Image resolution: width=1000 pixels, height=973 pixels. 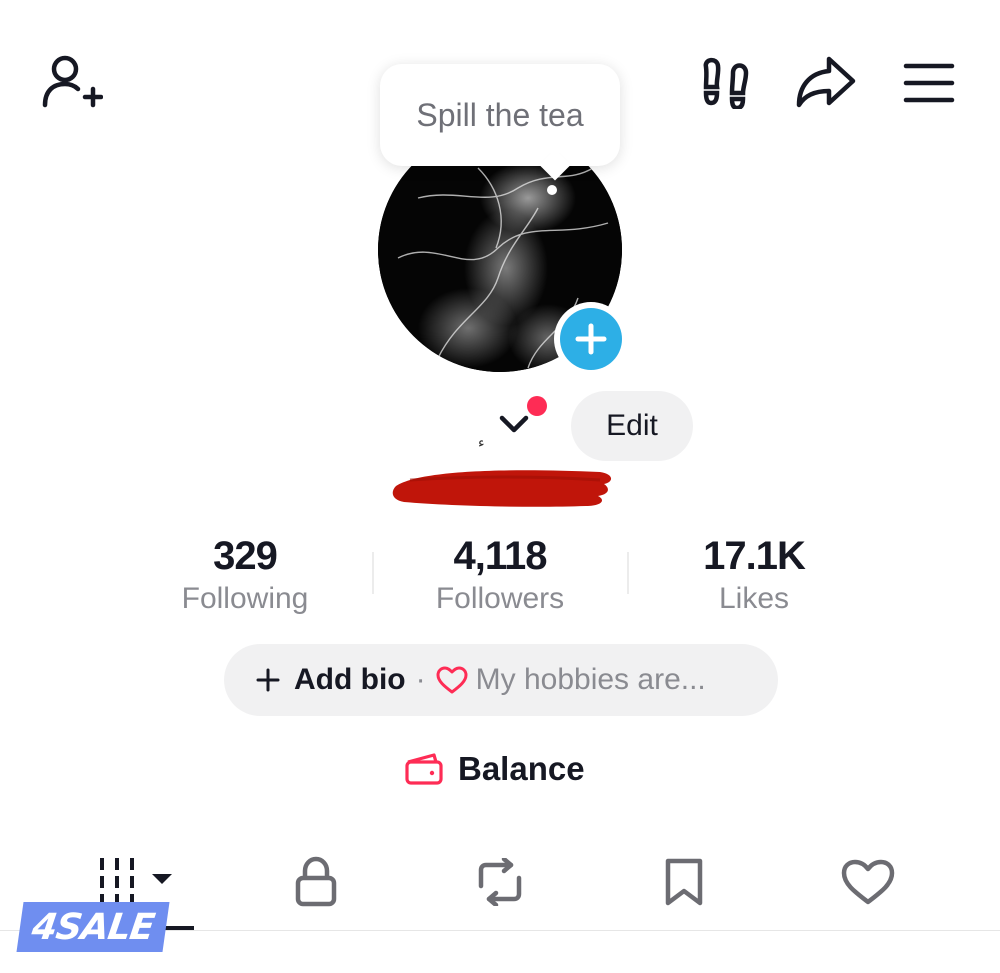 I want to click on edit-profile-button: Edit, so click(x=632, y=426).